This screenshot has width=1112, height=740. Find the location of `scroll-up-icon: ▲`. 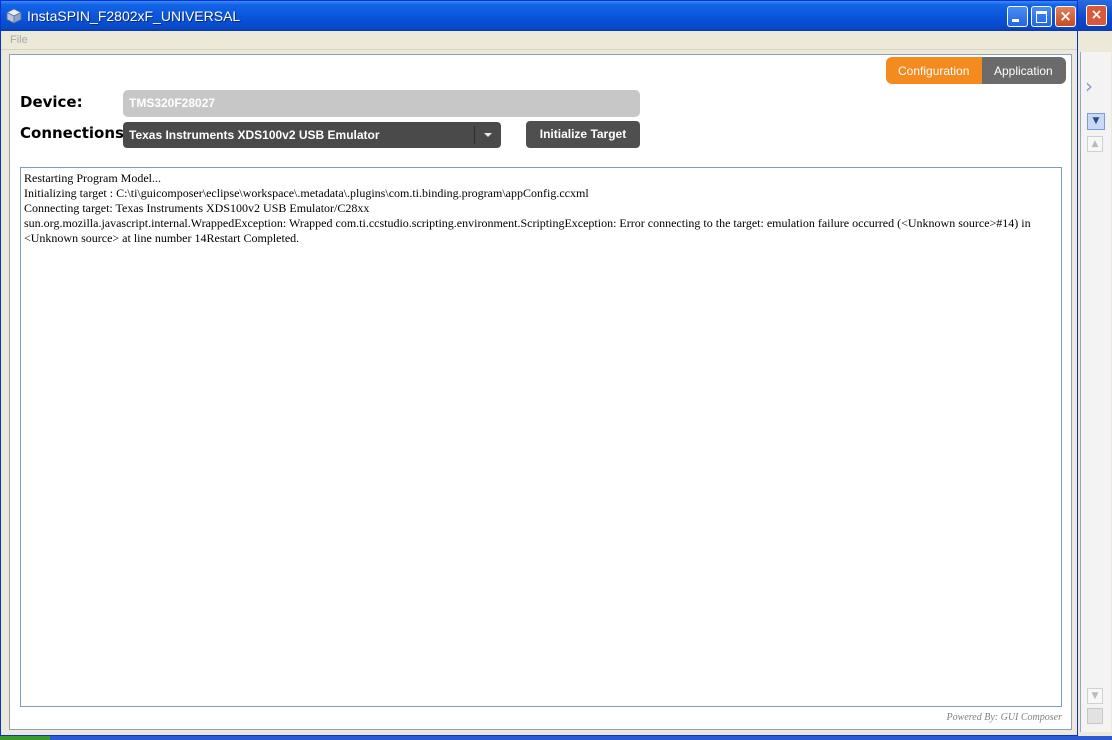

scroll-up-icon: ▲ is located at coordinates (1095, 144).